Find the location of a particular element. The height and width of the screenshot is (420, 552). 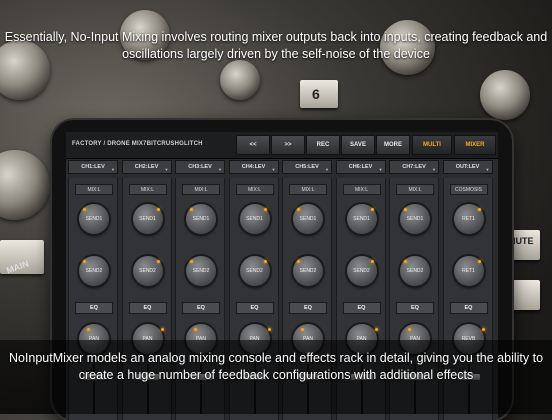

channel-header-1: CH1:LEV ▼ is located at coordinates (93, 167).